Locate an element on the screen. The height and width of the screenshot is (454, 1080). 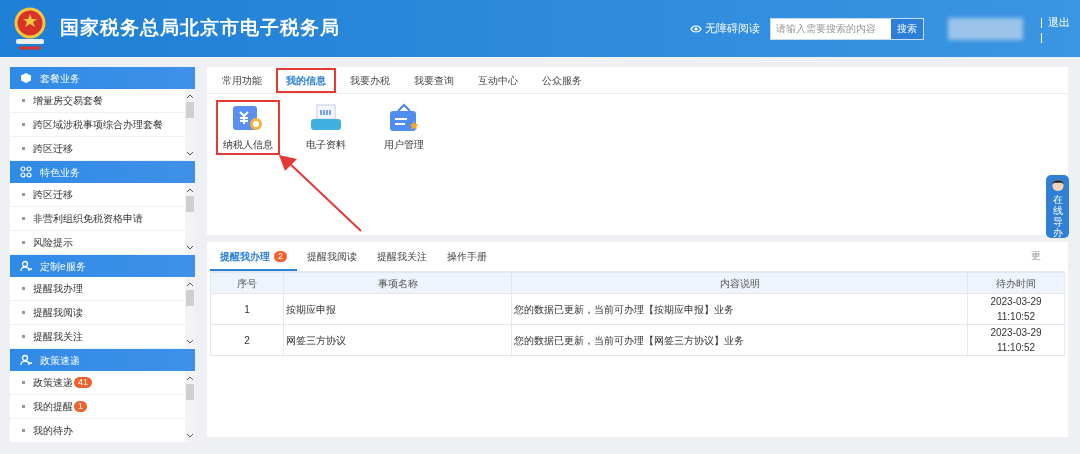
tab: 互动中心 is located at coordinates (498, 80).